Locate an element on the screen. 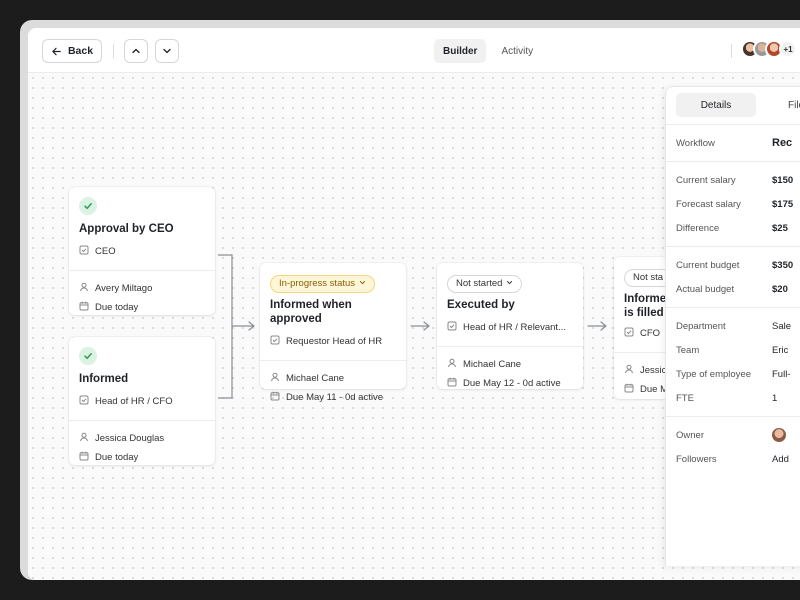 Image resolution: width=800 pixels, height=600 pixels. field-value: Rec is located at coordinates (782, 143).